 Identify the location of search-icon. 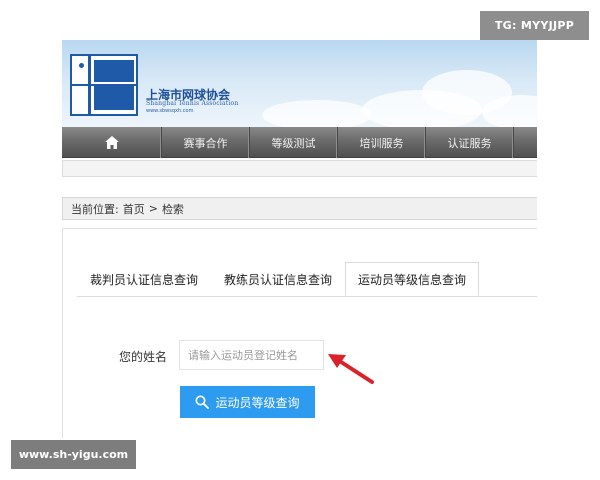
(202, 402).